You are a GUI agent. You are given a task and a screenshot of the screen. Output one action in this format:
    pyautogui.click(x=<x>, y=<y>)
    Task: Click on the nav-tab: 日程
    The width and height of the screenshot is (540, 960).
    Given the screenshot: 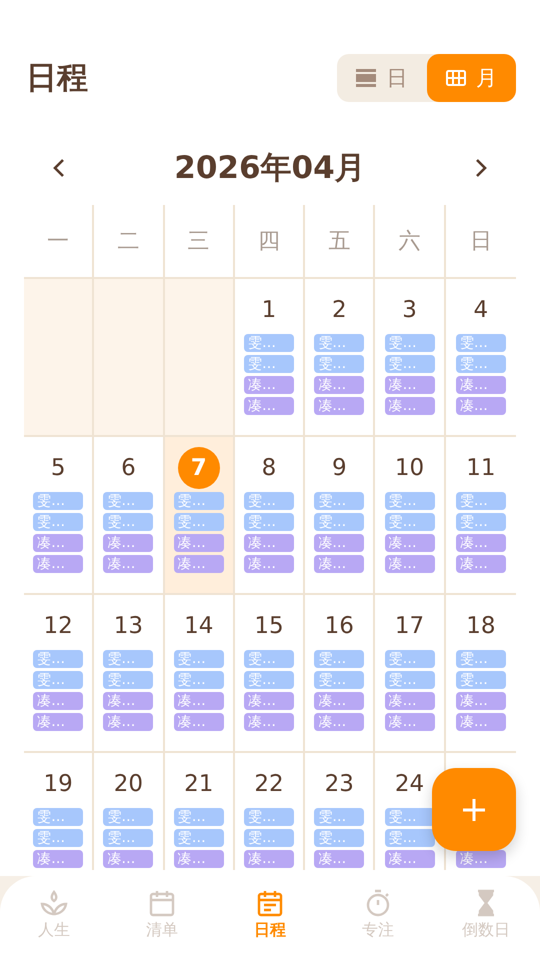 What is the action you would take?
    pyautogui.click(x=270, y=918)
    